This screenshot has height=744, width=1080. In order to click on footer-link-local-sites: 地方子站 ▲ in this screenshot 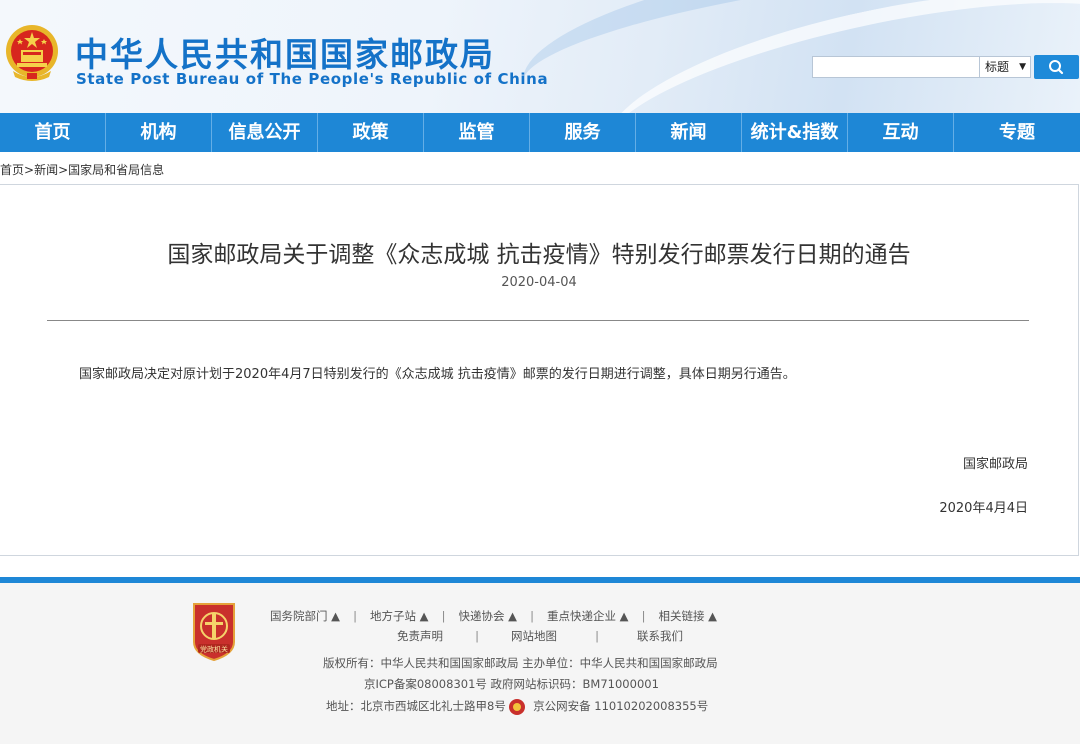, I will do `click(399, 616)`.